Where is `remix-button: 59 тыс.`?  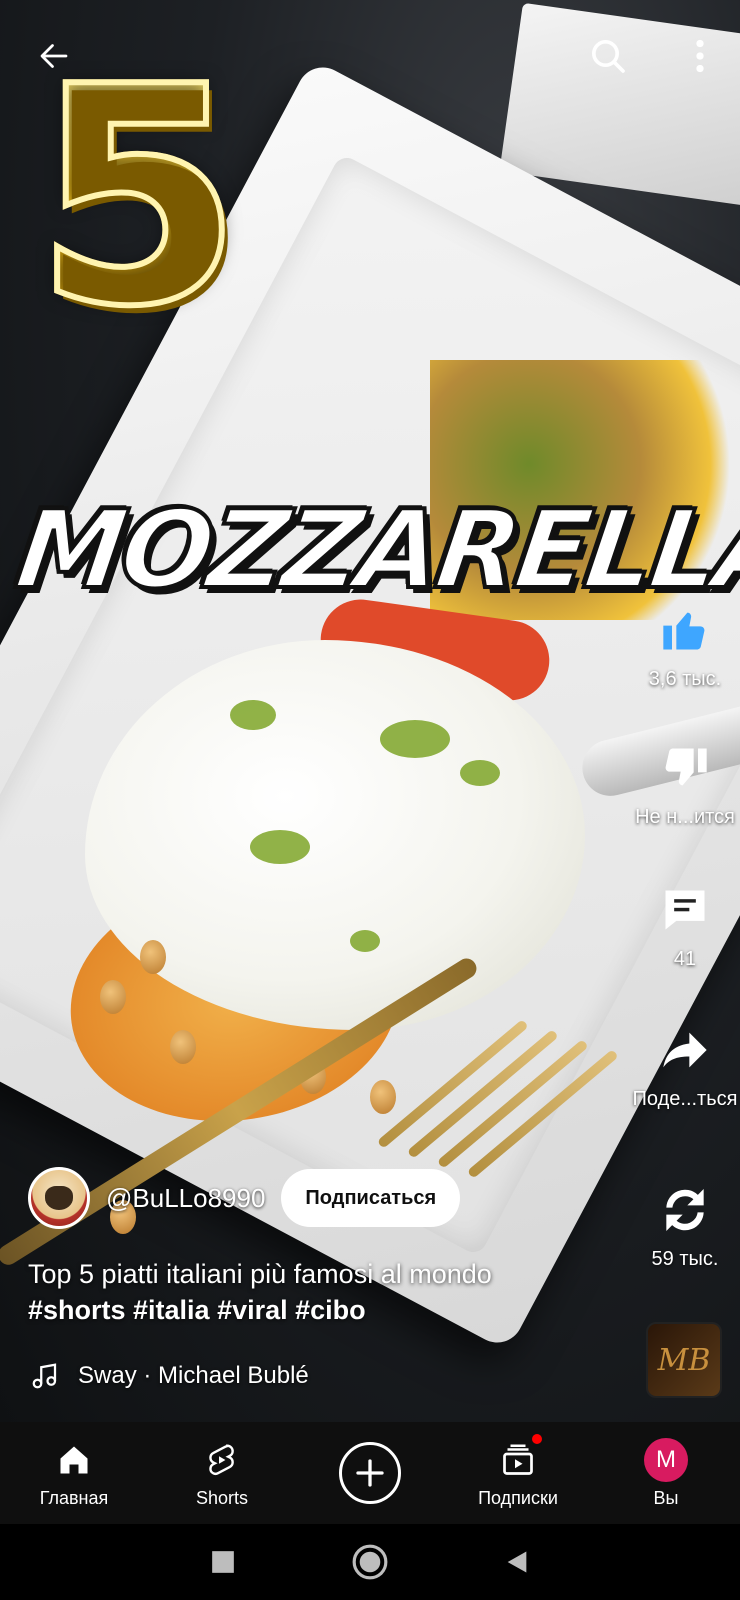 remix-button: 59 тыс. is located at coordinates (685, 1224).